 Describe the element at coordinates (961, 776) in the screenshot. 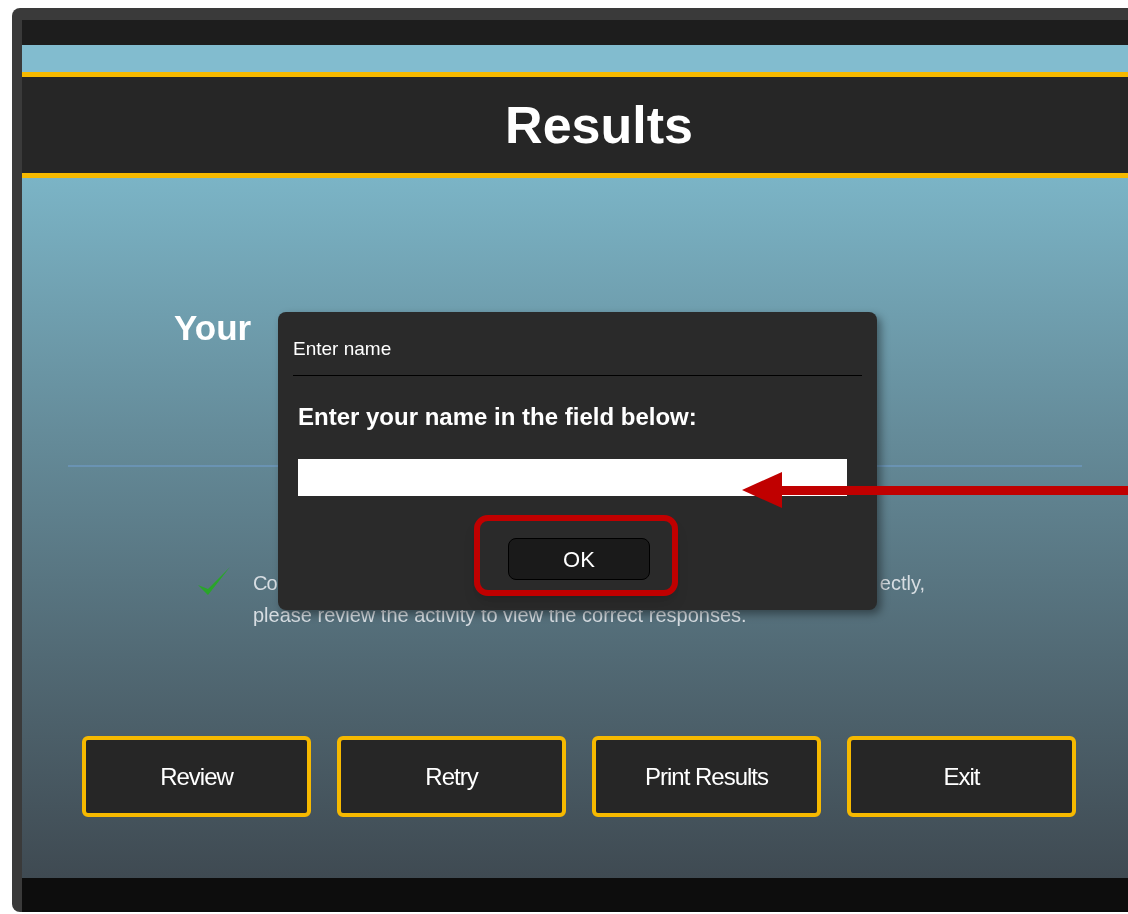

I see `action-button: Exit` at that location.